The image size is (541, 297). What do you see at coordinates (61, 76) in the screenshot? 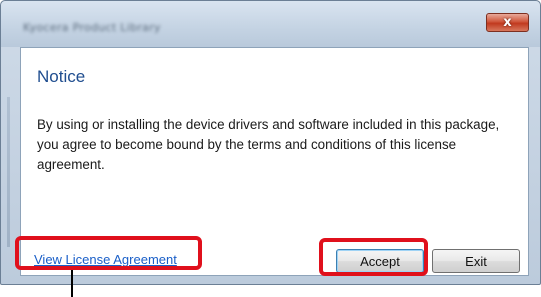
I see `notice-heading: Notice` at bounding box center [61, 76].